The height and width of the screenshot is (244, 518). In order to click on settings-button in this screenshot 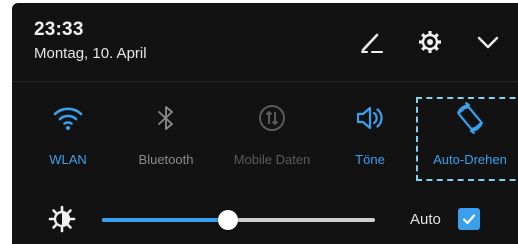, I will do `click(430, 42)`.